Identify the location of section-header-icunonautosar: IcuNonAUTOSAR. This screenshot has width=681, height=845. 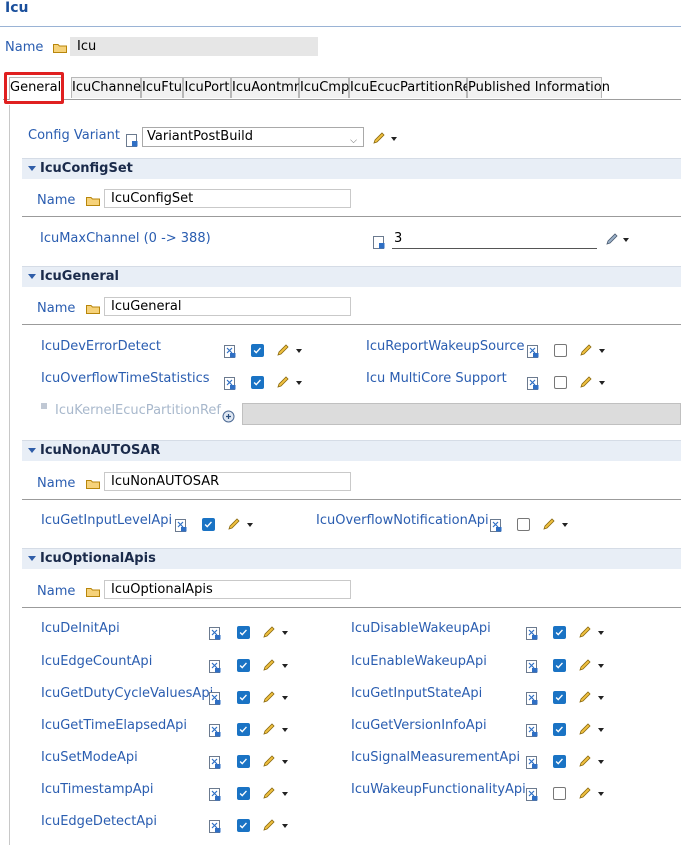
(351, 450).